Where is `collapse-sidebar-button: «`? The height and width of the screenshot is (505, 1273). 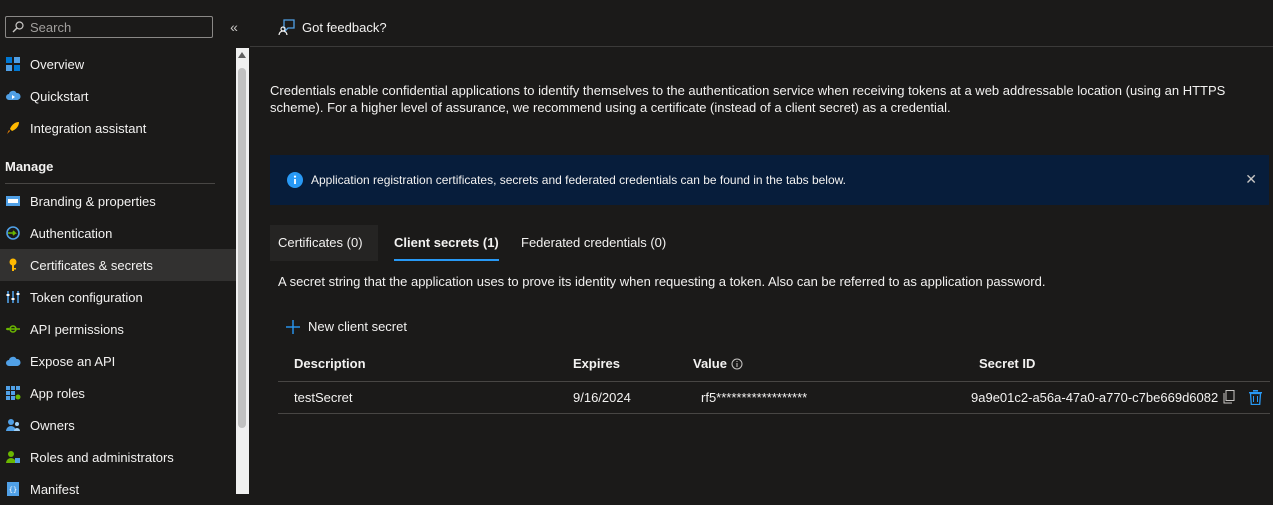
collapse-sidebar-button: « is located at coordinates (234, 27).